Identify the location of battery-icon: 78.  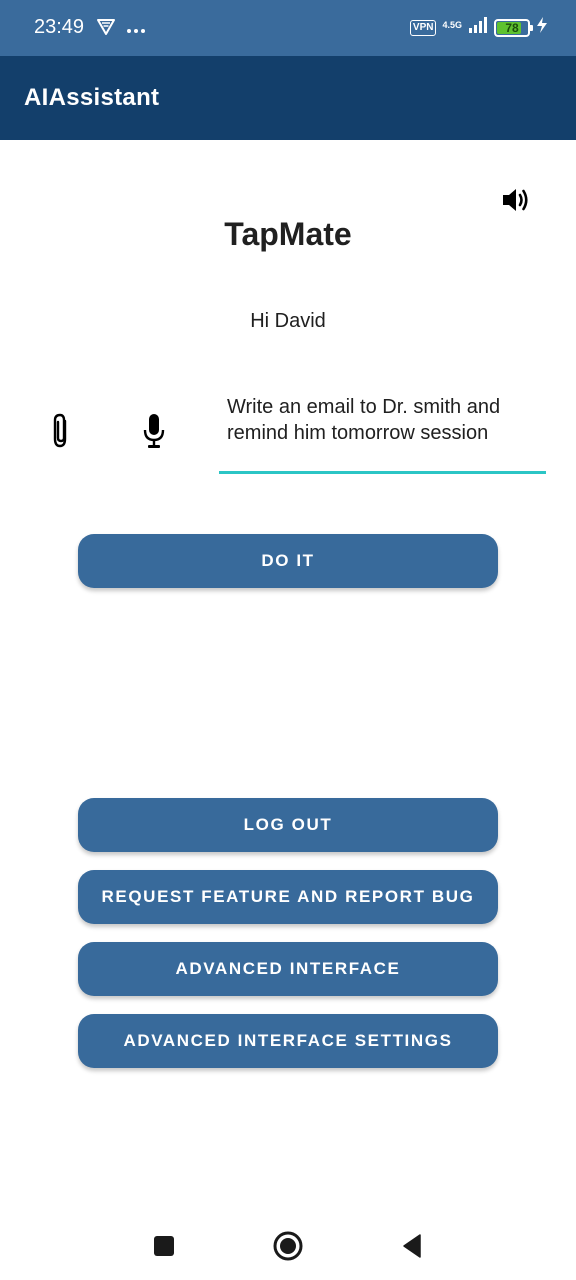
(513, 27).